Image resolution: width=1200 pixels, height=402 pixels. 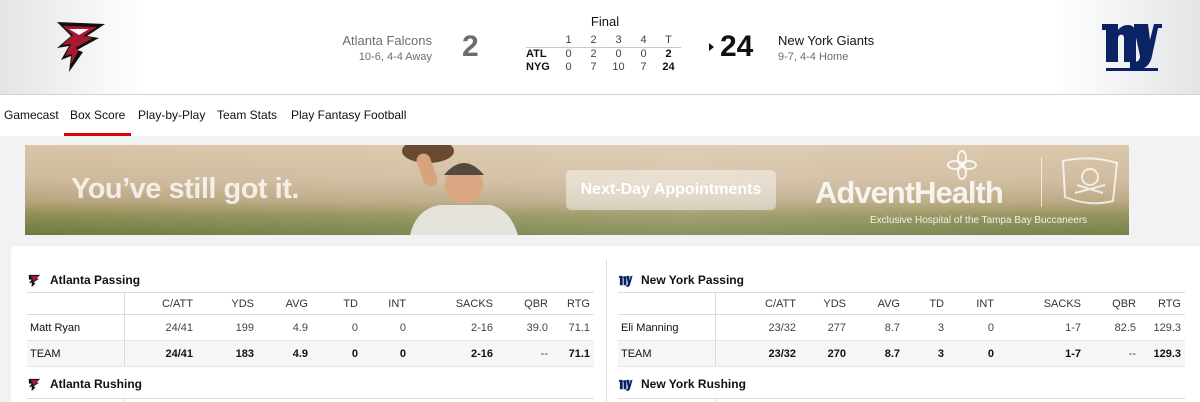 I want to click on linescore-cell: 7, so click(x=593, y=66).